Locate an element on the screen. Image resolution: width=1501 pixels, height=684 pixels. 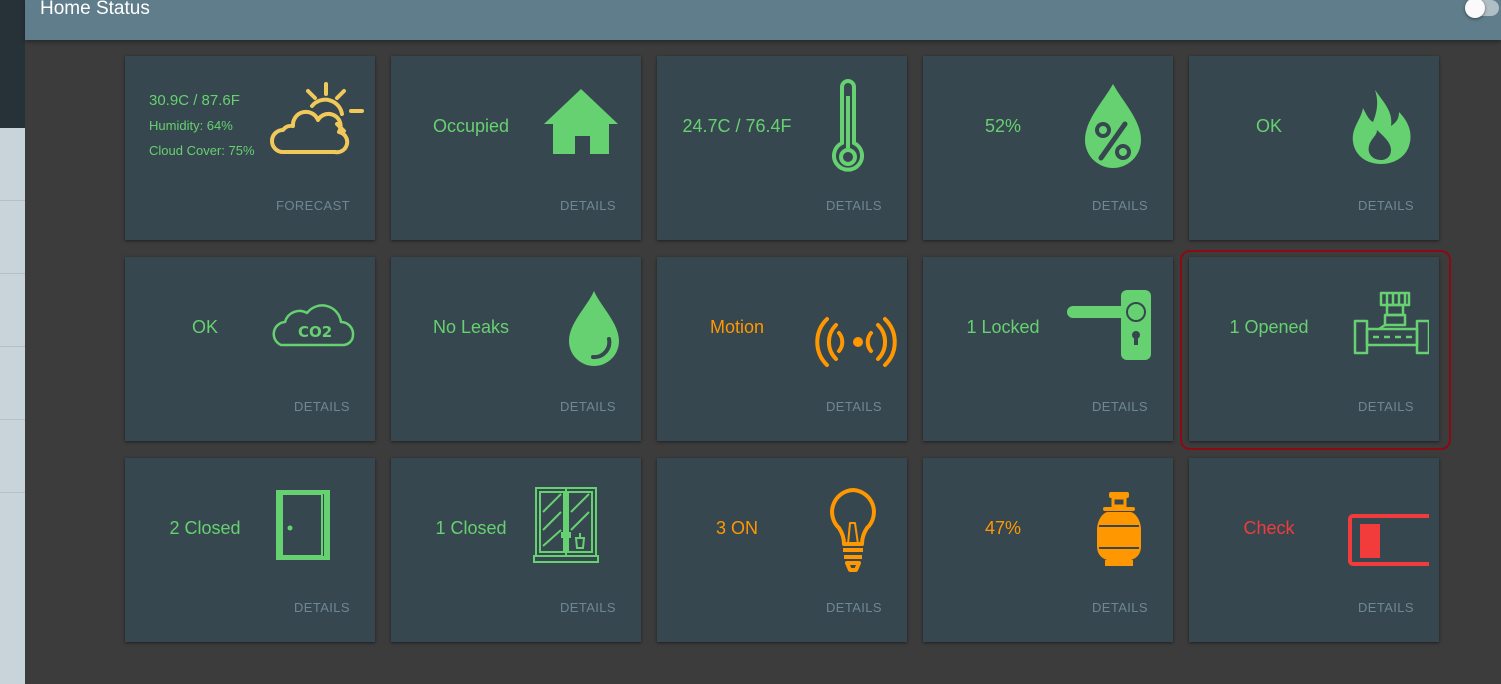
window-icon is located at coordinates (581, 528).